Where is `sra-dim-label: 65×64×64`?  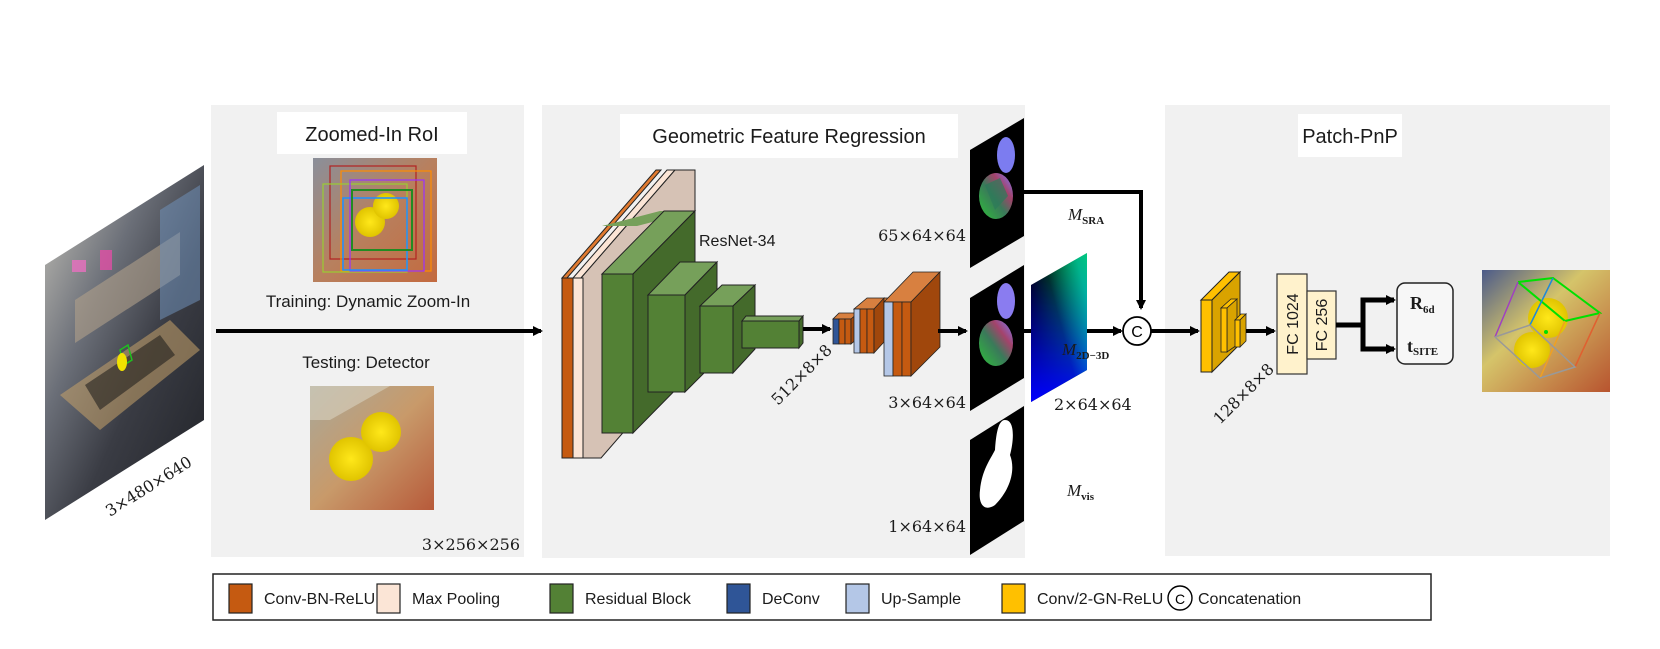 sra-dim-label: 65×64×64 is located at coordinates (922, 235).